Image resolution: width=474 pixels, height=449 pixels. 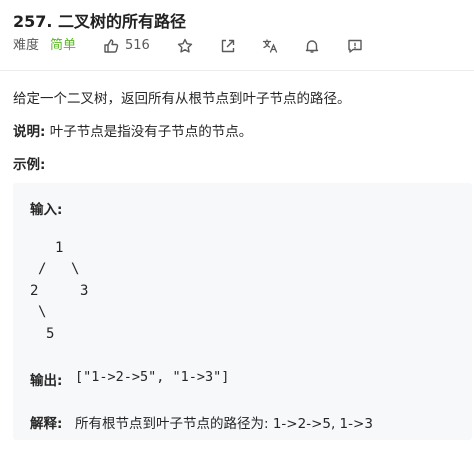 What do you see at coordinates (29, 165) in the screenshot?
I see `example-heading: 示例:` at bounding box center [29, 165].